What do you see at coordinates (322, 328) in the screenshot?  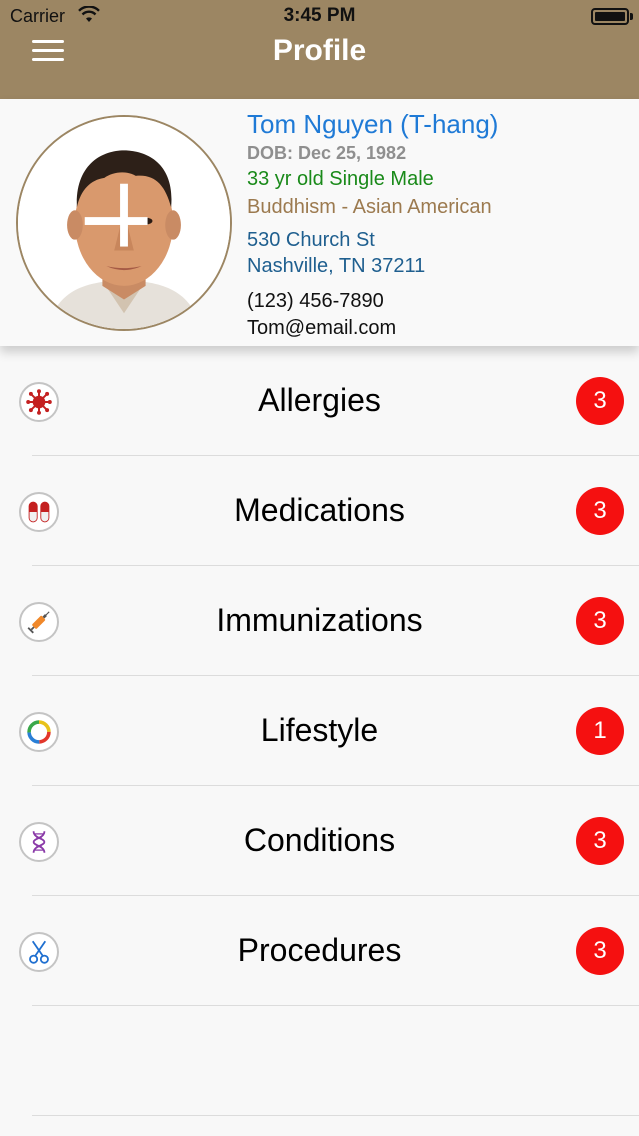 I see `profile-email: Tom@email.com` at bounding box center [322, 328].